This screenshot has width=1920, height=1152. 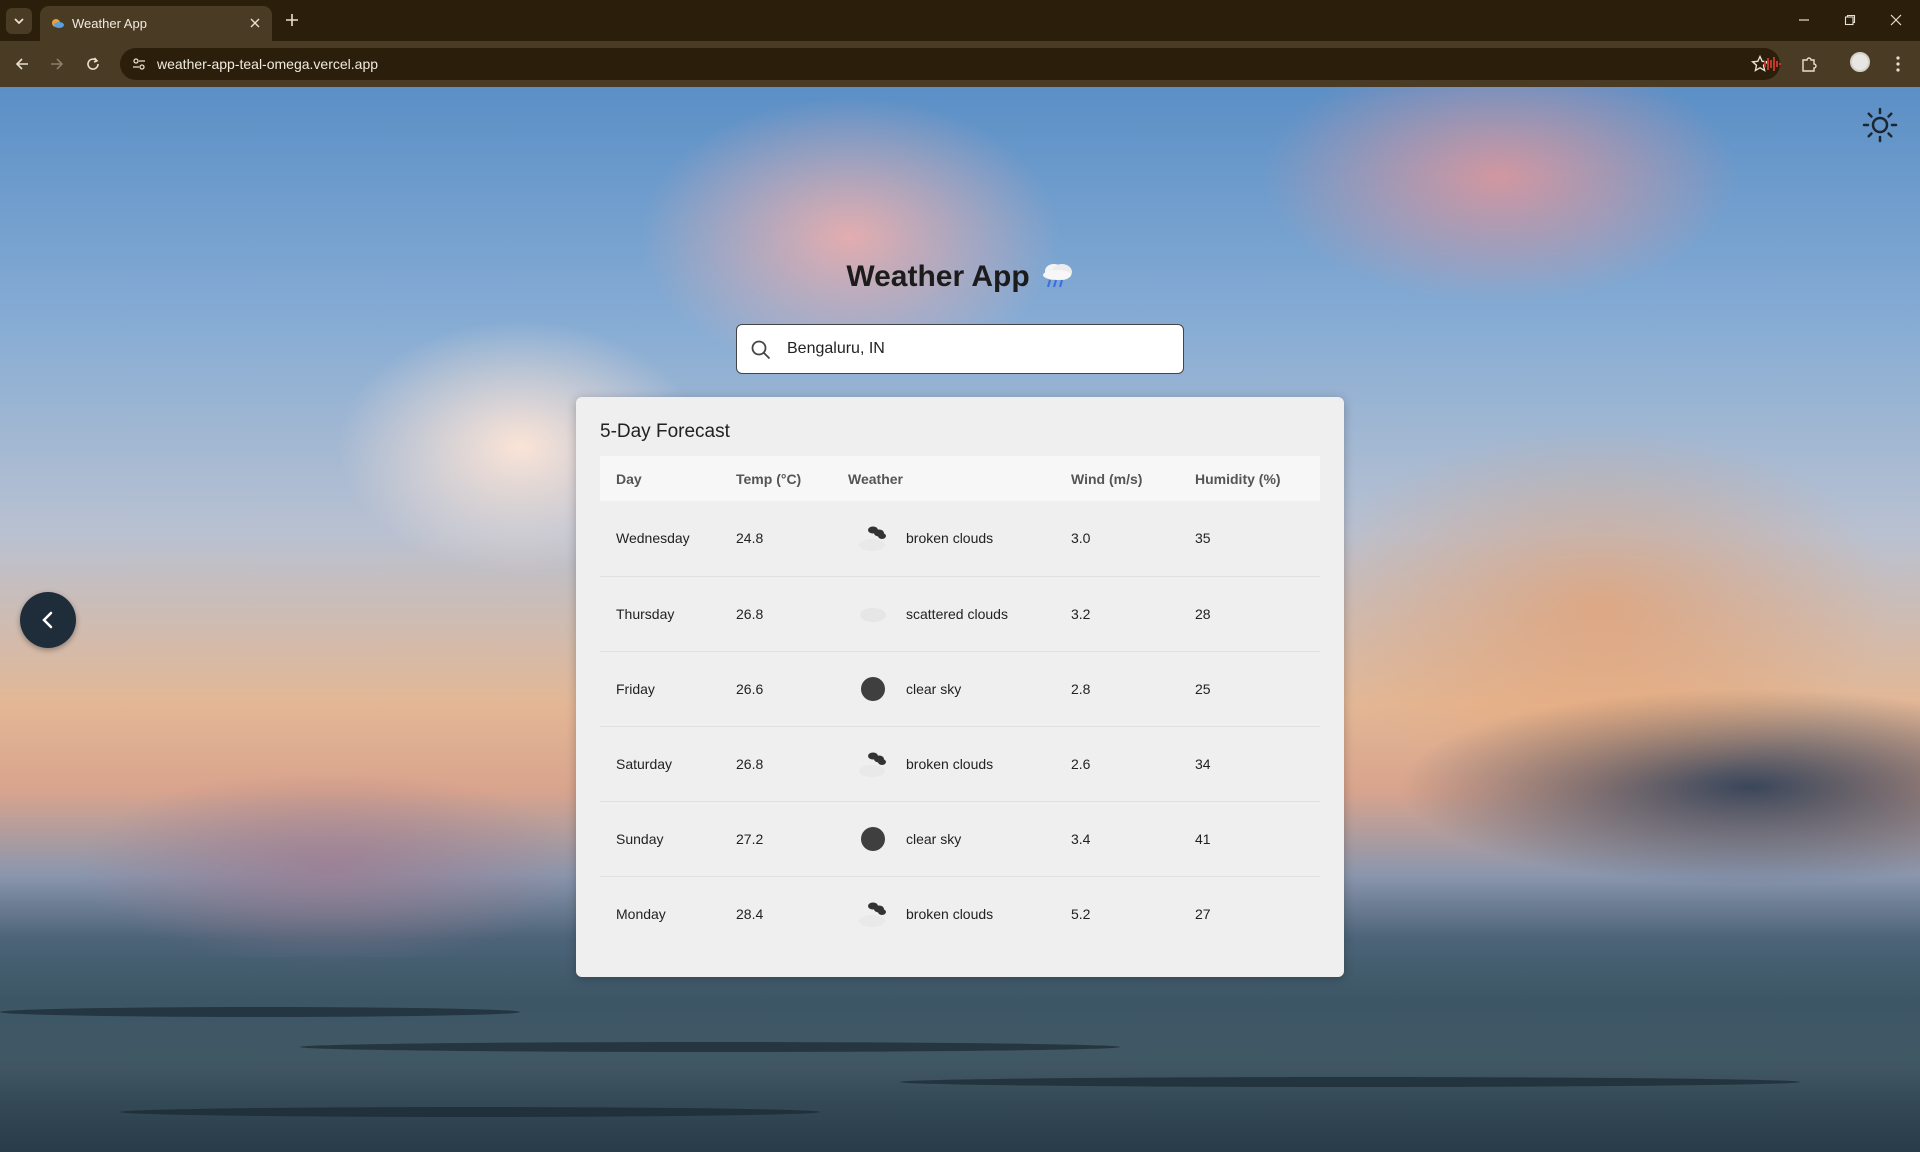 I want to click on forecast-humidity: 27, so click(x=1203, y=913).